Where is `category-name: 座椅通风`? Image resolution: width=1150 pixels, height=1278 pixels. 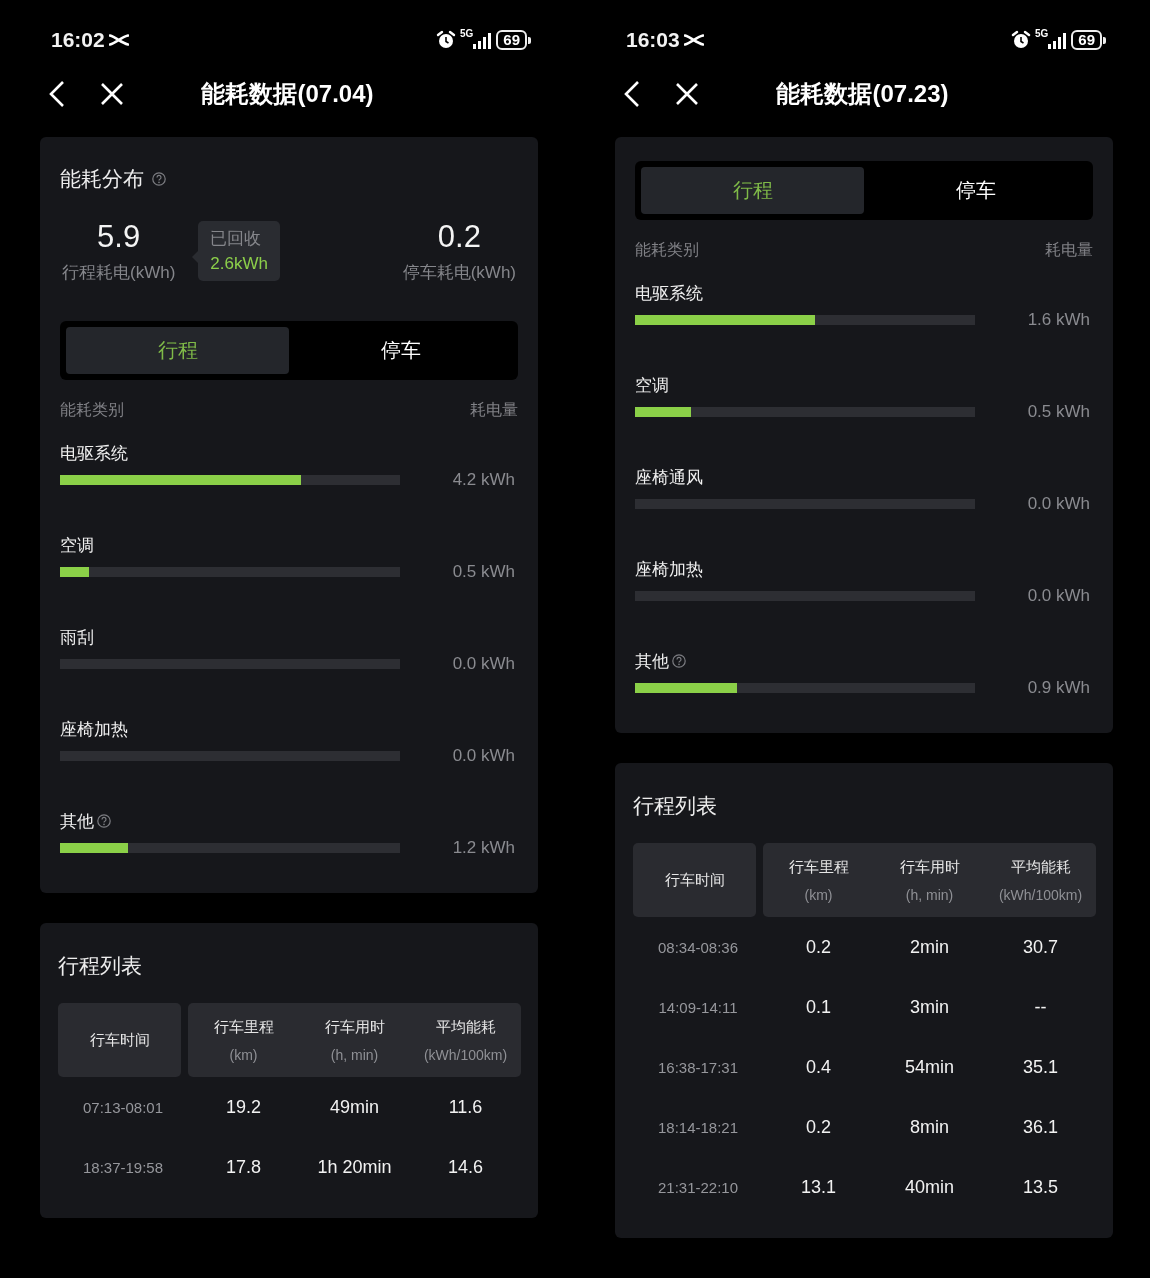
category-name: 座椅通风 is located at coordinates (669, 477).